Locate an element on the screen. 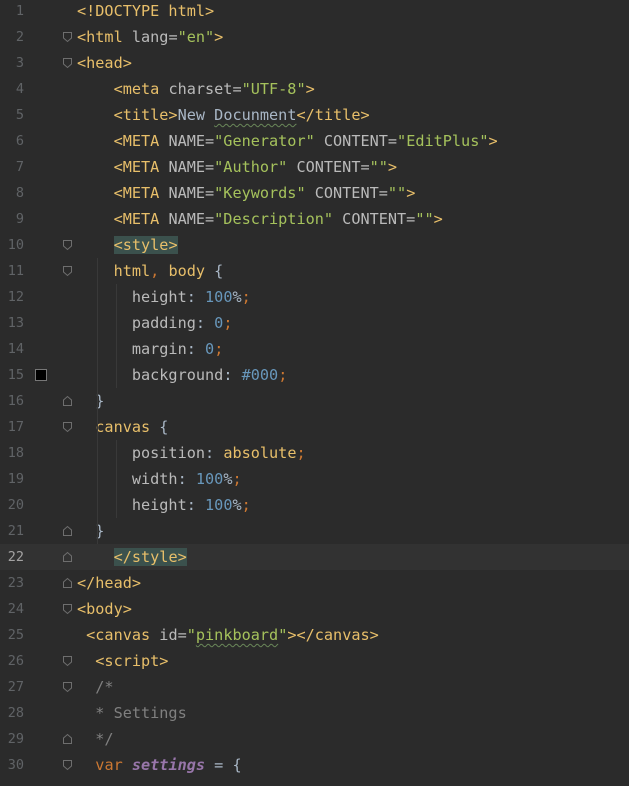 The height and width of the screenshot is (786, 629). code-text: */ is located at coordinates (95, 739).